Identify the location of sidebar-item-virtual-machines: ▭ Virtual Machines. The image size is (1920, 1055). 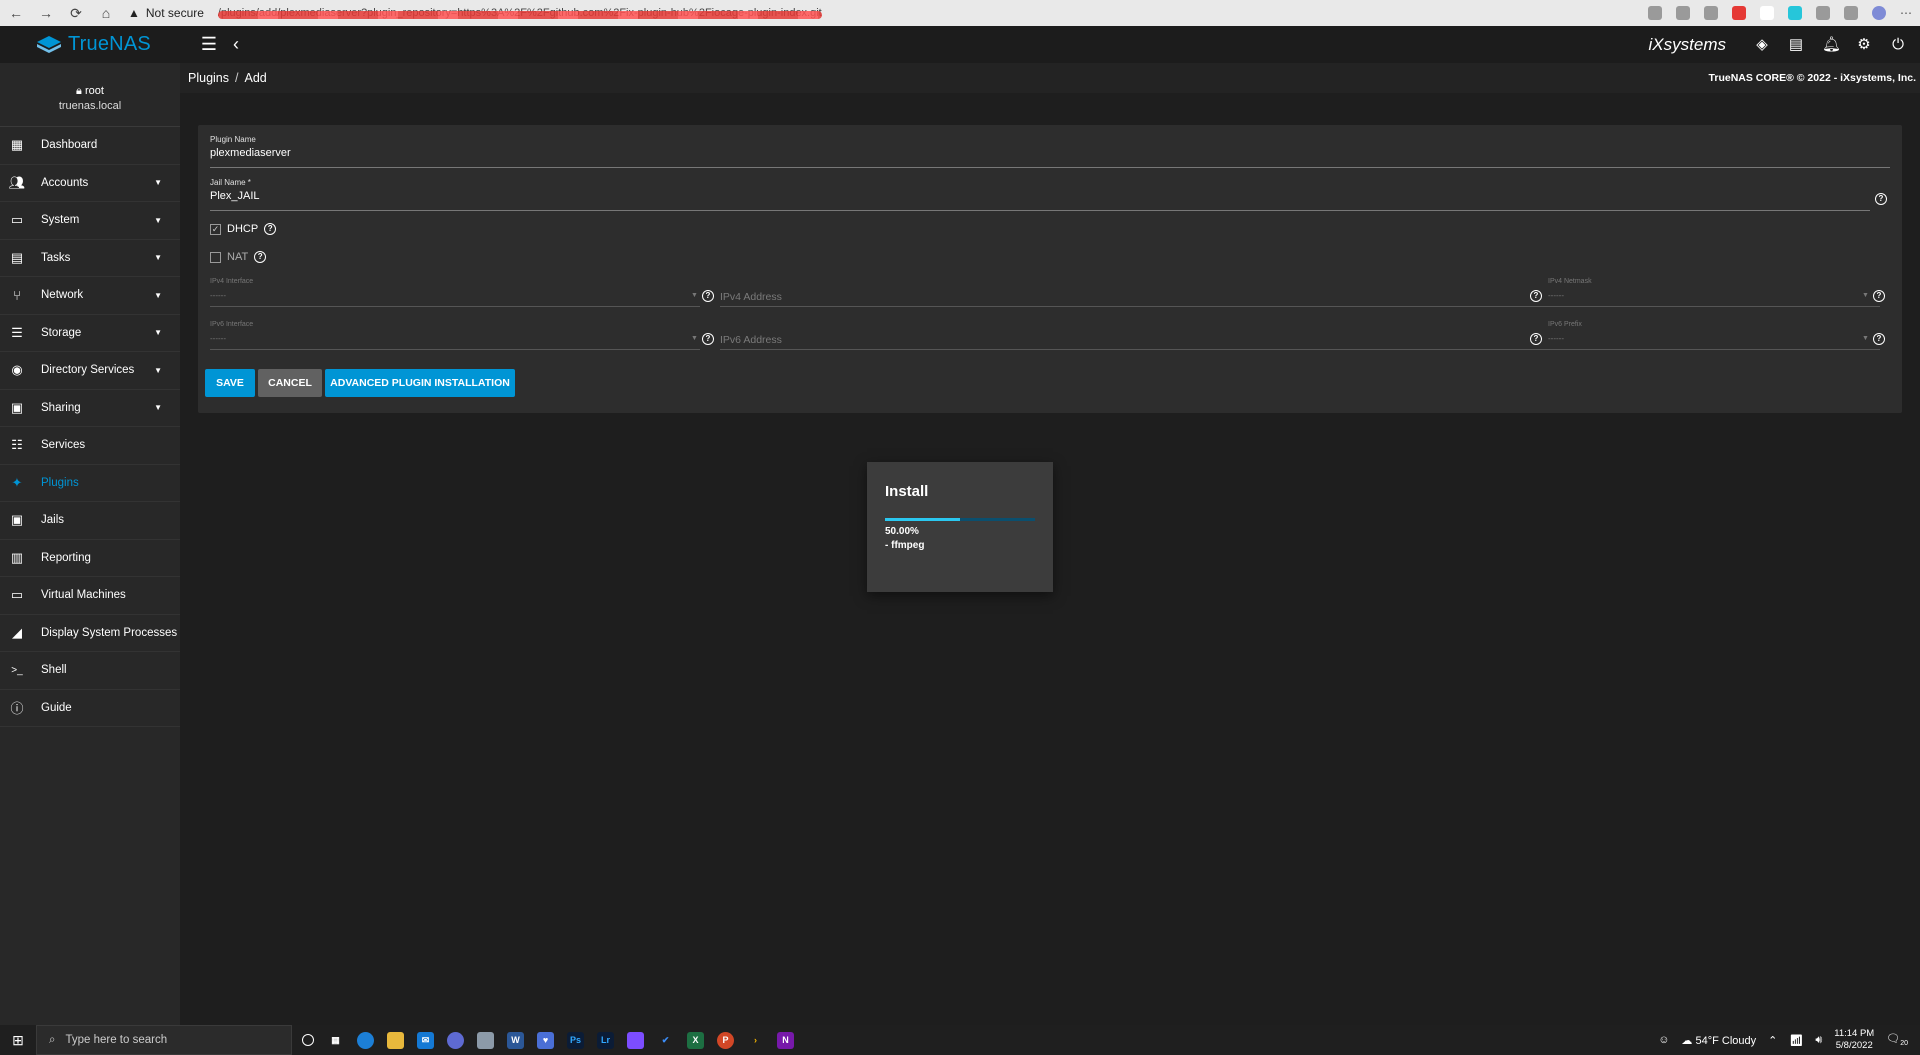
(90, 596).